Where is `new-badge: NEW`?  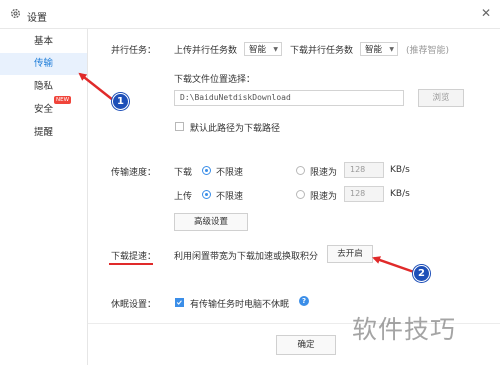 new-badge: NEW is located at coordinates (63, 100).